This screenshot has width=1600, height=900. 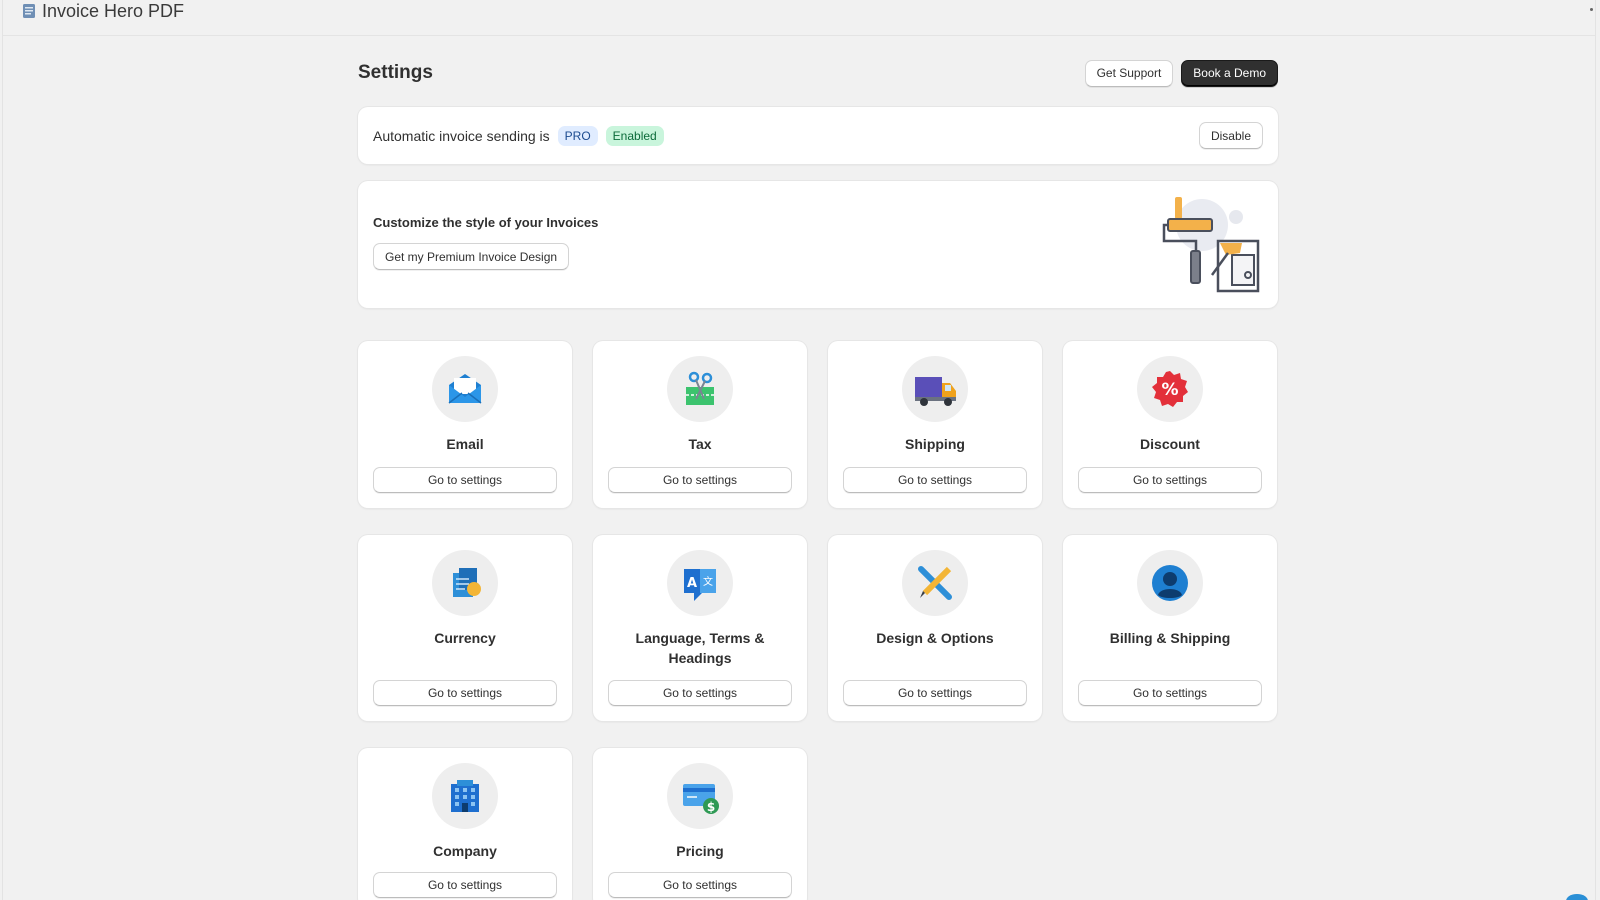 What do you see at coordinates (700, 480) in the screenshot?
I see `tax-settings-button: Go to settings` at bounding box center [700, 480].